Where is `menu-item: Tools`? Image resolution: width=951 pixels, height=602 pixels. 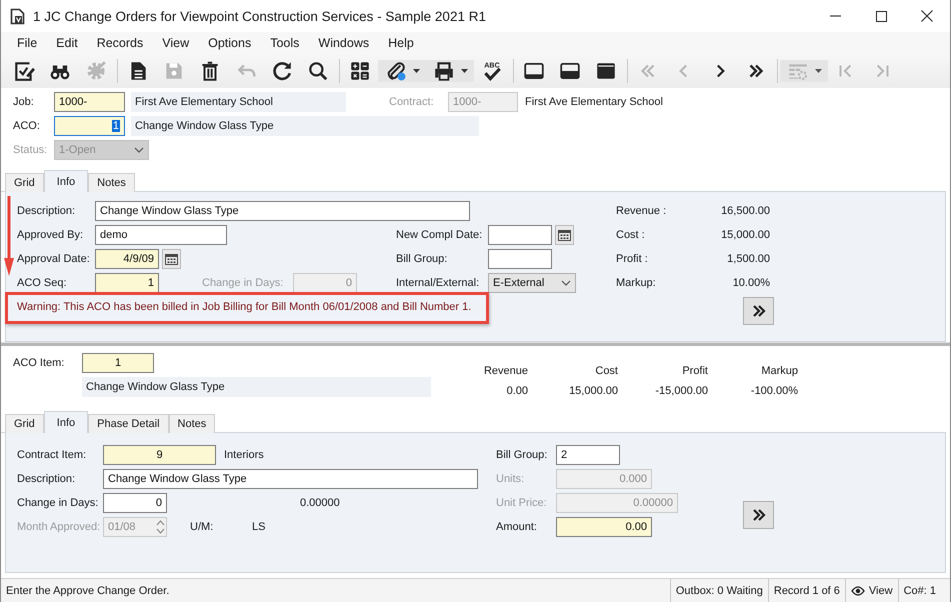
menu-item: Tools is located at coordinates (285, 43).